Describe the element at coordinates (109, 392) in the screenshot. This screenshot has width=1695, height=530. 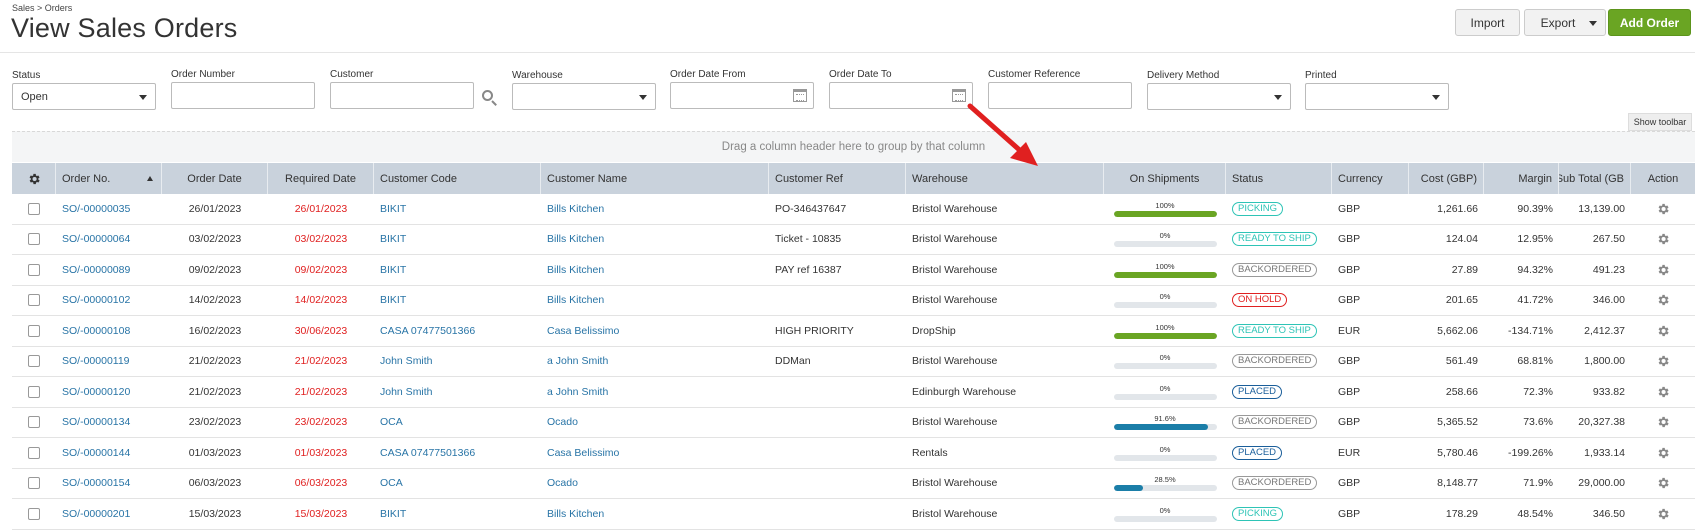
I see `order-no-link: SO/-00000120` at that location.